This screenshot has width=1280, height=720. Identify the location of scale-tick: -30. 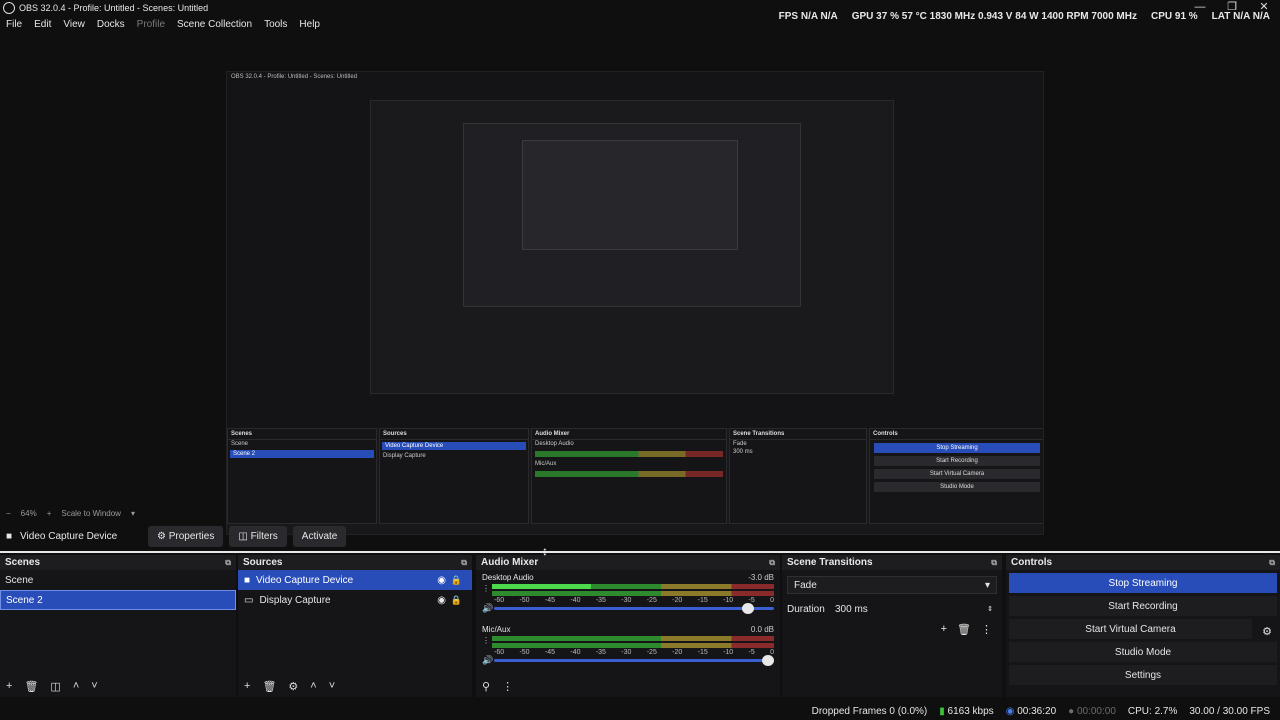
(626, 600).